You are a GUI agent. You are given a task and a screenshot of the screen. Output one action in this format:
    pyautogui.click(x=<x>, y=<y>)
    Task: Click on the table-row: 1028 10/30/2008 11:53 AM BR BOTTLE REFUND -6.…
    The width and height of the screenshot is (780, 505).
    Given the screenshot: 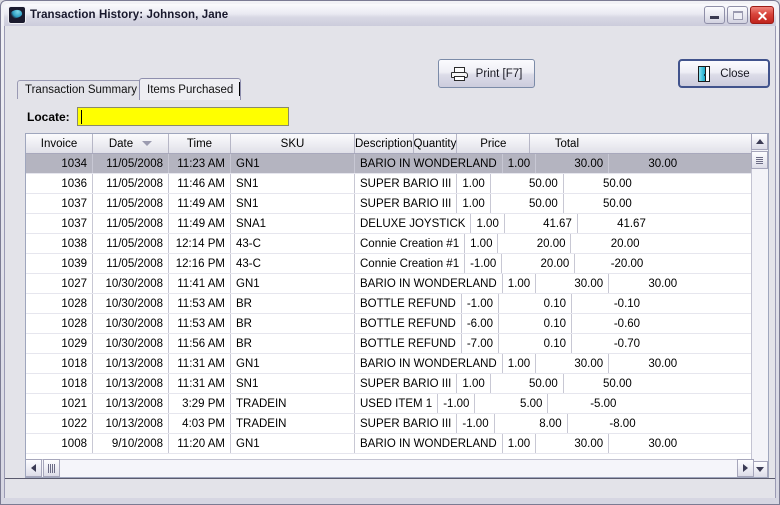 What is the action you would take?
    pyautogui.click(x=397, y=324)
    